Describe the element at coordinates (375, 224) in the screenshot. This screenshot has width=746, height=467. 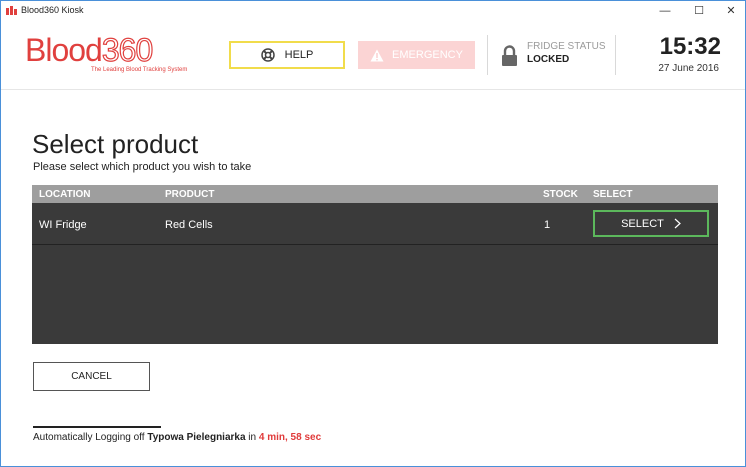
I see `table-row: WI Fridge Red Cells 1 SELECT` at that location.